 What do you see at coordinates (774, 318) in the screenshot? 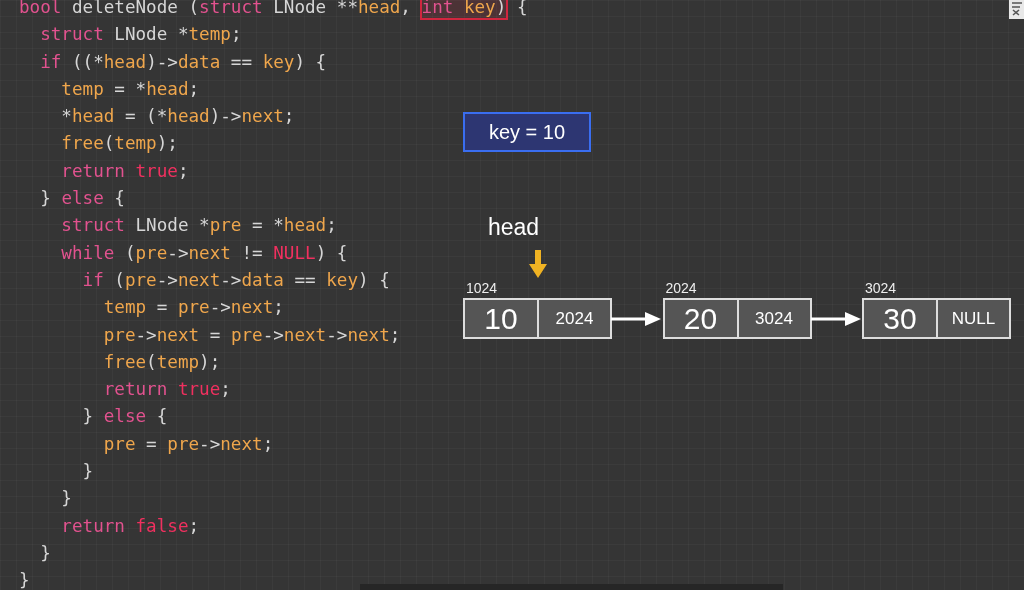
I see `node-next-cell-text: 3024` at bounding box center [774, 318].